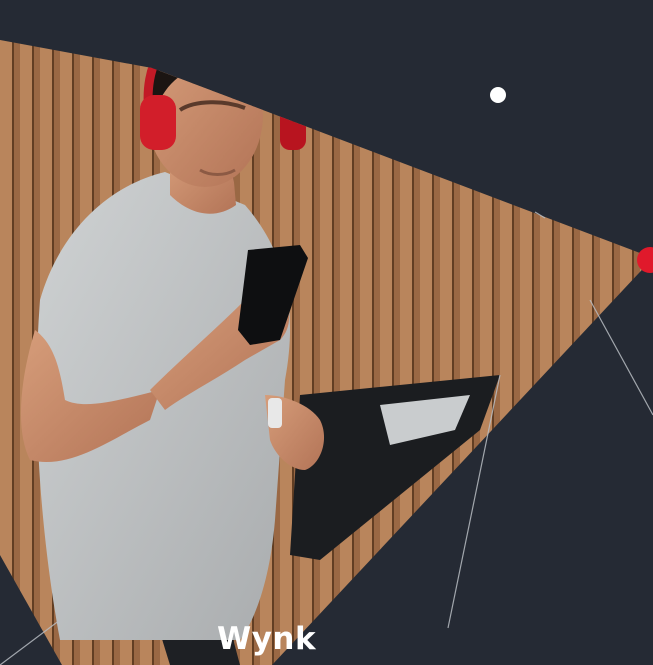  What do you see at coordinates (267, 639) in the screenshot?
I see `brand-title: Wynk` at bounding box center [267, 639].